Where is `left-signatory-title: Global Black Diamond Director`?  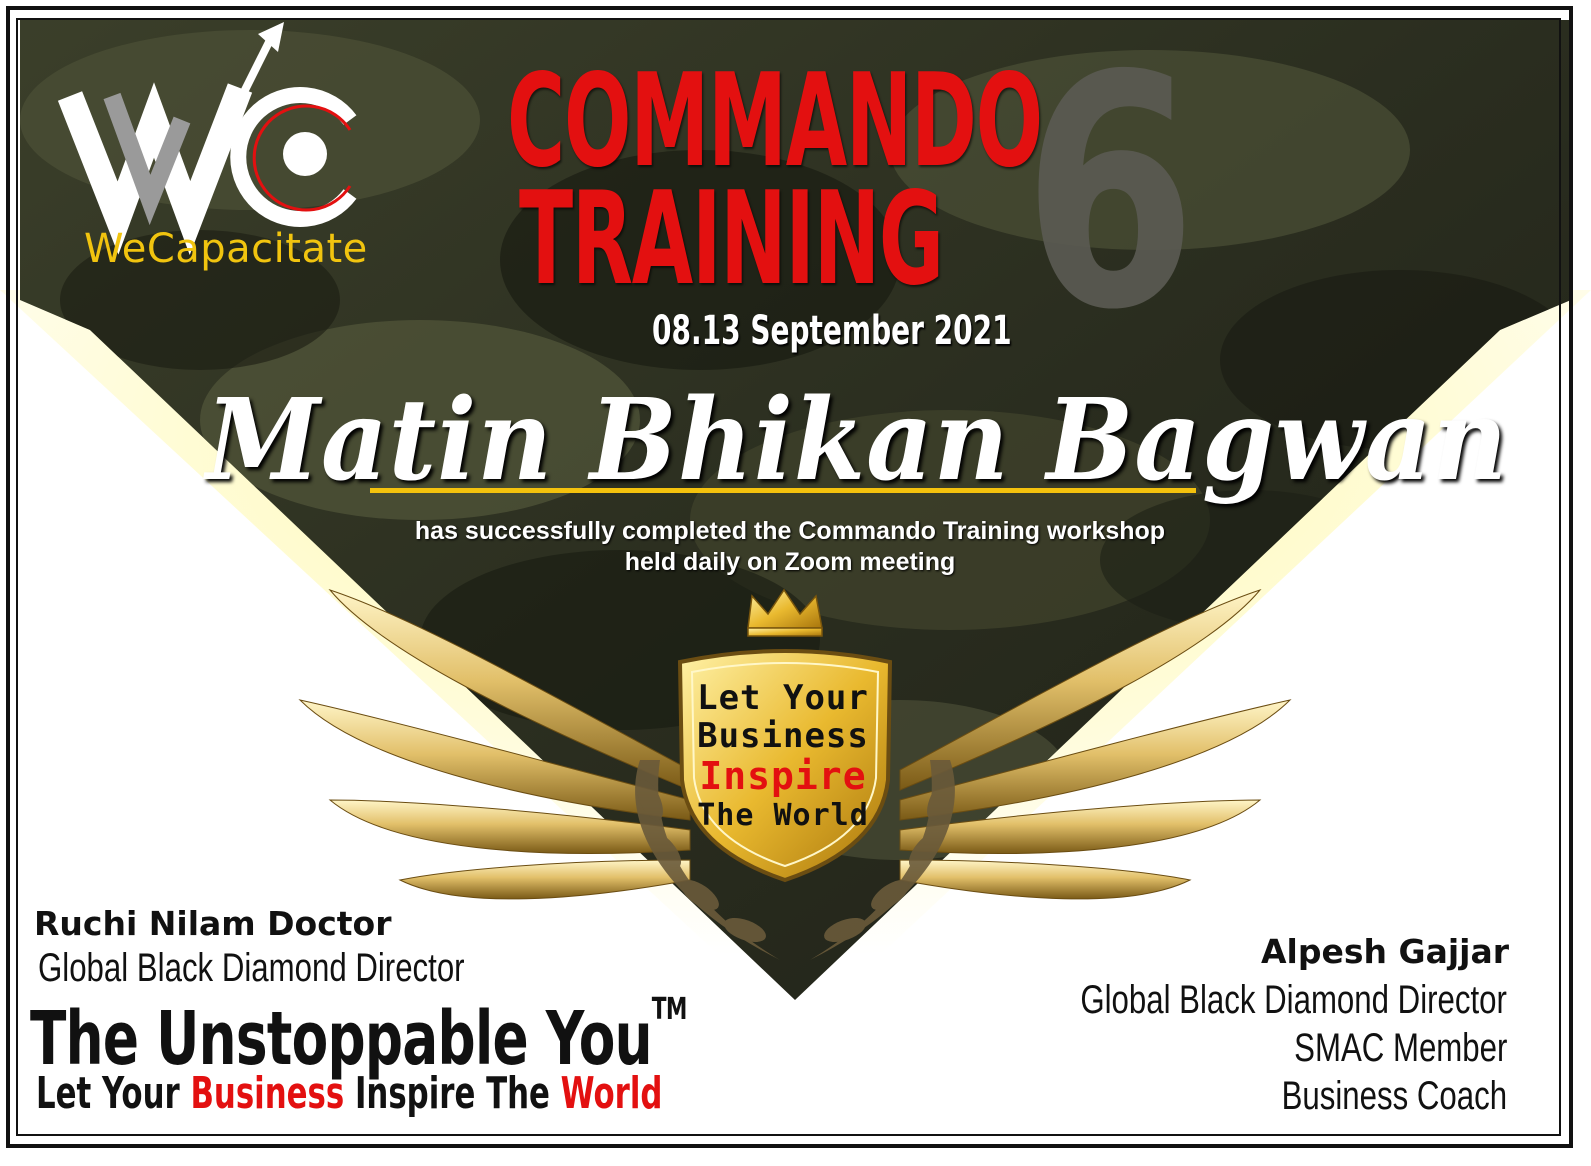
left-signatory-title: Global Black Diamond Director is located at coordinates (251, 968).